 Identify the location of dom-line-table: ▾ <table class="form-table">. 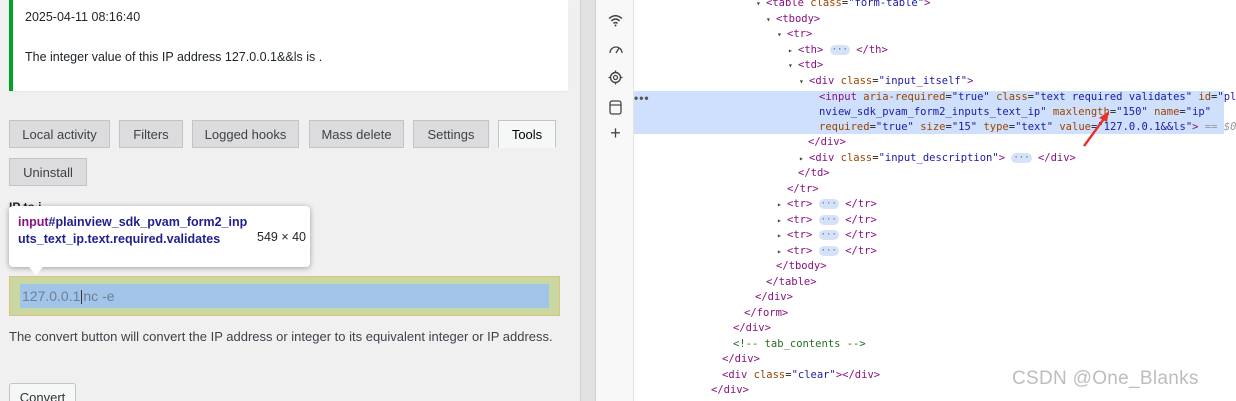
(843, 6).